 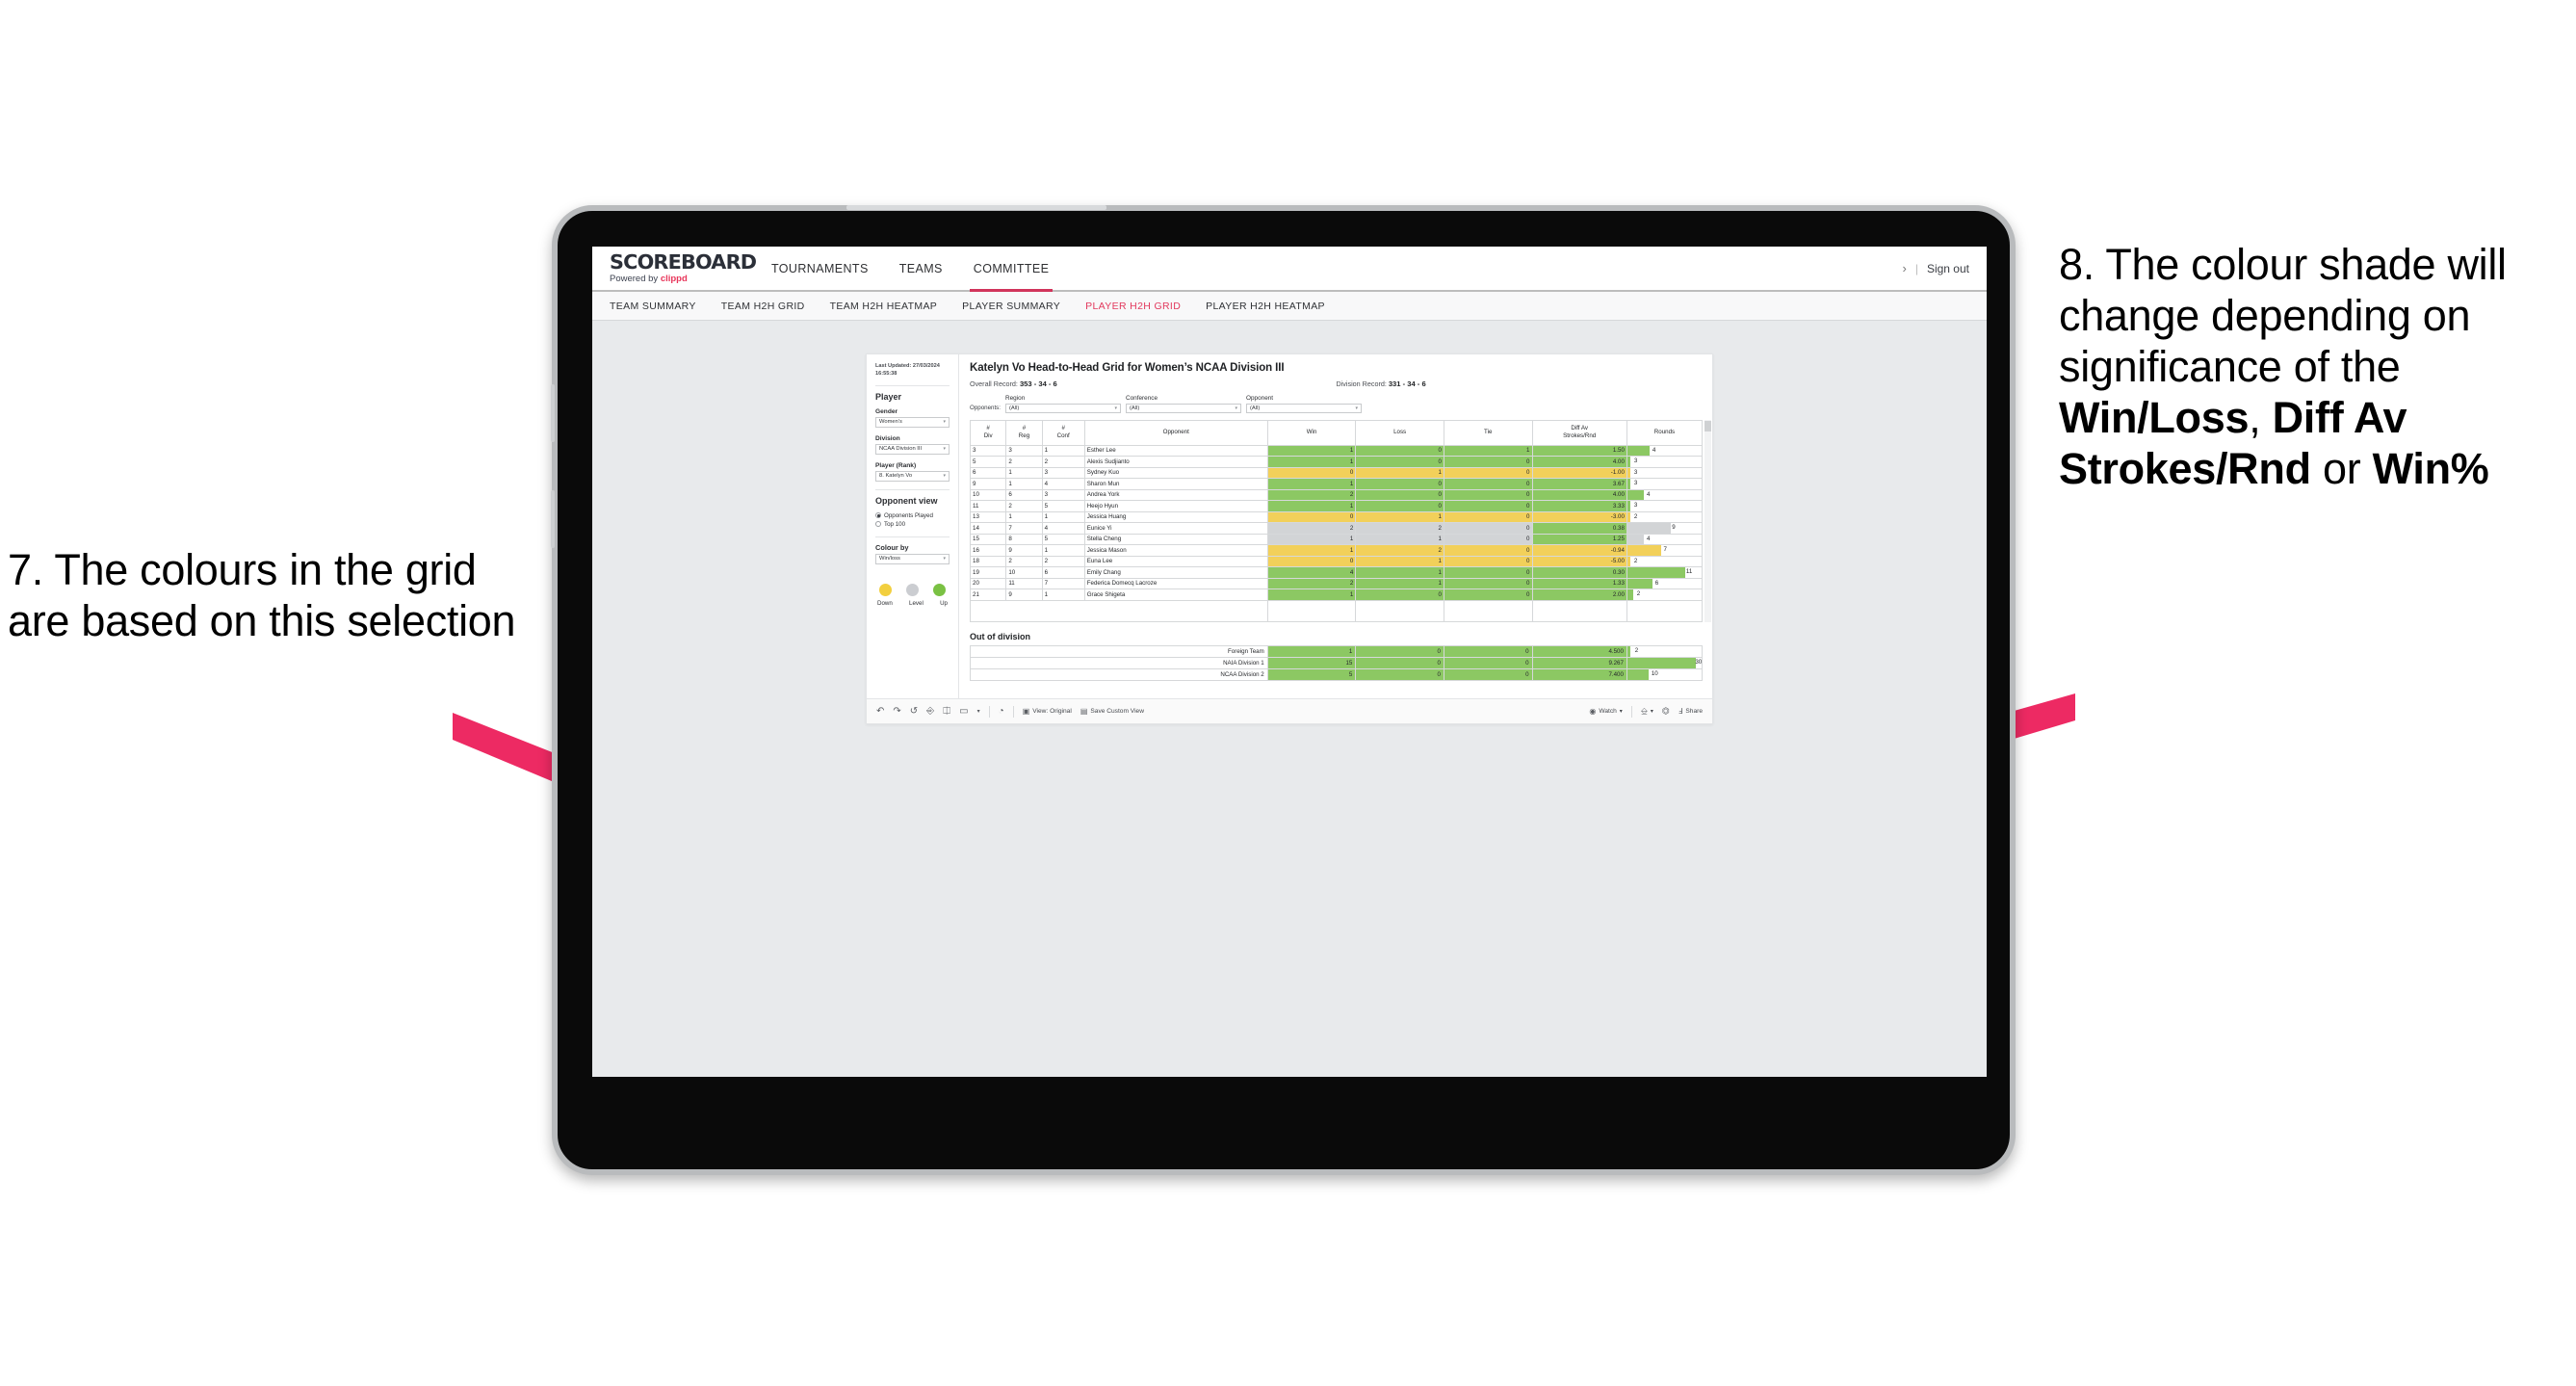 What do you see at coordinates (1665, 594) in the screenshot?
I see `rounds-cell: 2` at bounding box center [1665, 594].